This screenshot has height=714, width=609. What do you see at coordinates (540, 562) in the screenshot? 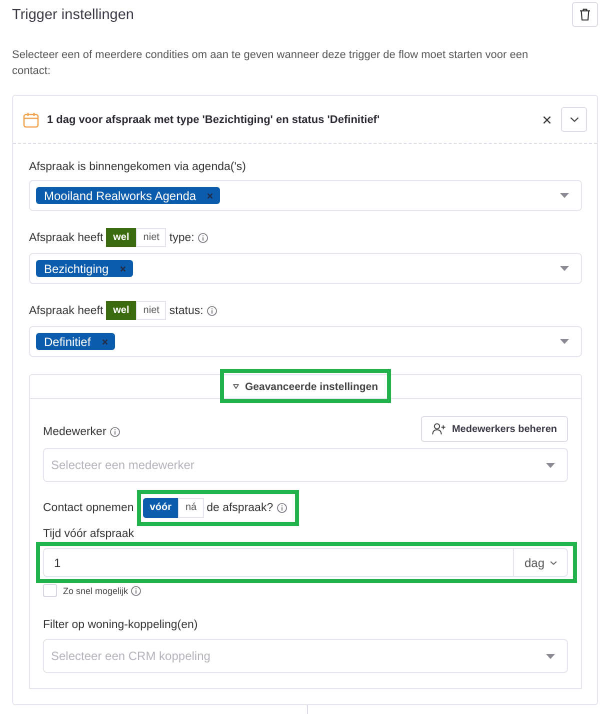
I see `unit-select: dag` at bounding box center [540, 562].